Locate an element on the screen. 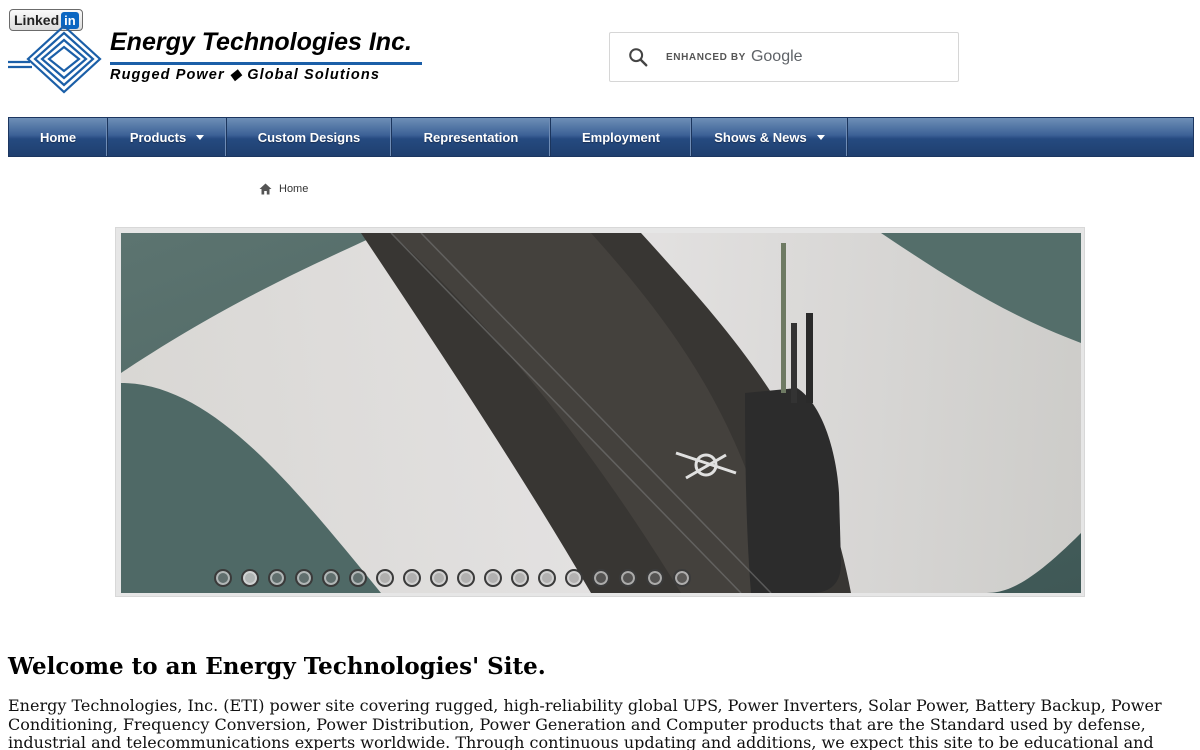  nav-item-home: Home is located at coordinates (58, 137).